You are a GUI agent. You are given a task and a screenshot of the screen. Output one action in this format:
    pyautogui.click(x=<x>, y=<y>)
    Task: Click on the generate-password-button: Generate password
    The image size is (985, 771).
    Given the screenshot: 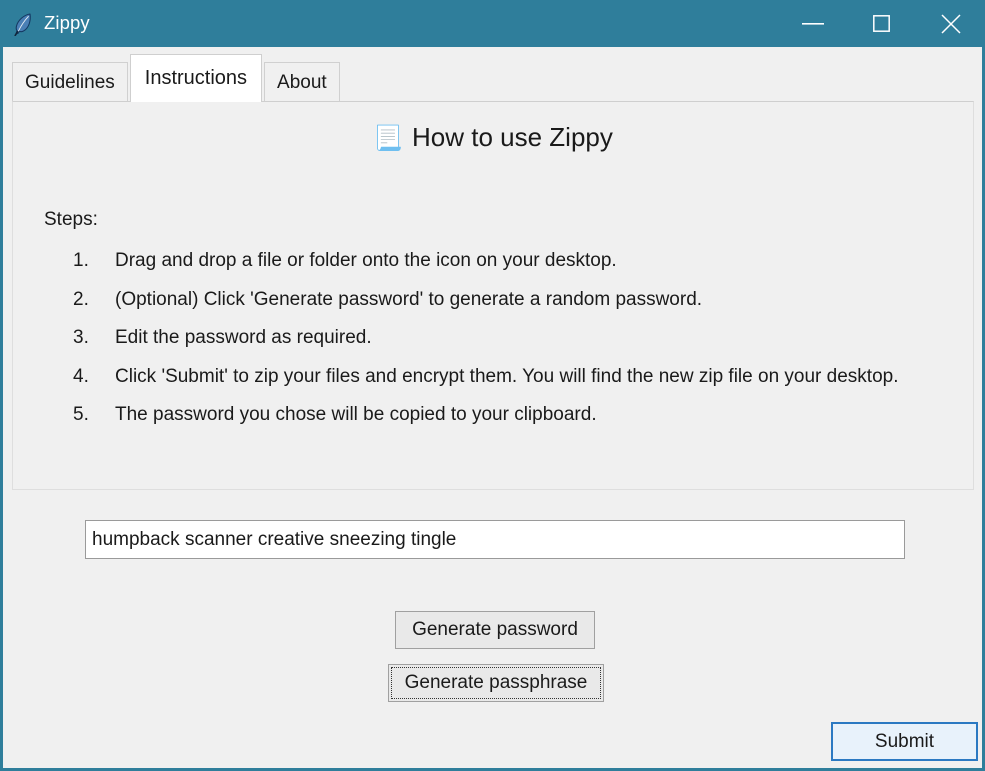 What is the action you would take?
    pyautogui.click(x=495, y=630)
    